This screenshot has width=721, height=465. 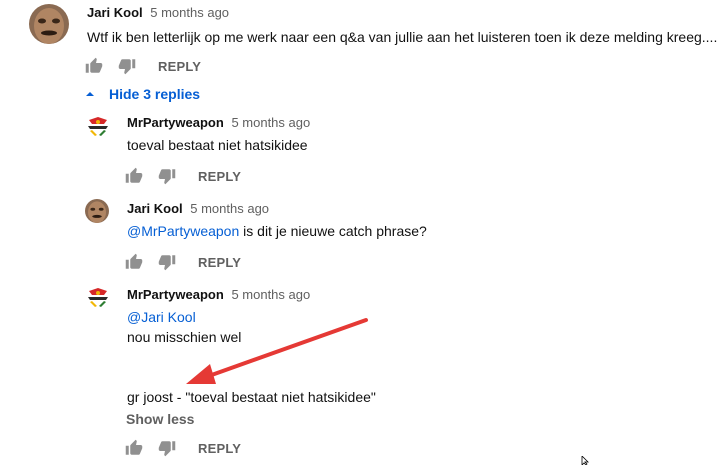 I want to click on comment-body-text: is dit je nieuwe catch phrase?, so click(x=333, y=231).